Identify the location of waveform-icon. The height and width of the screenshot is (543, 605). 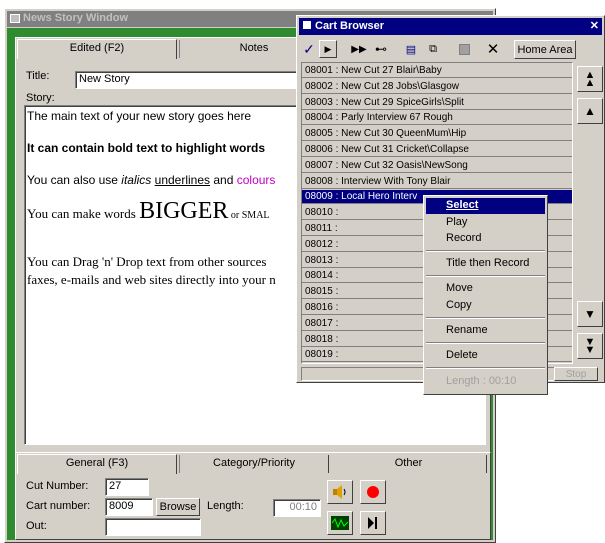
(340, 523).